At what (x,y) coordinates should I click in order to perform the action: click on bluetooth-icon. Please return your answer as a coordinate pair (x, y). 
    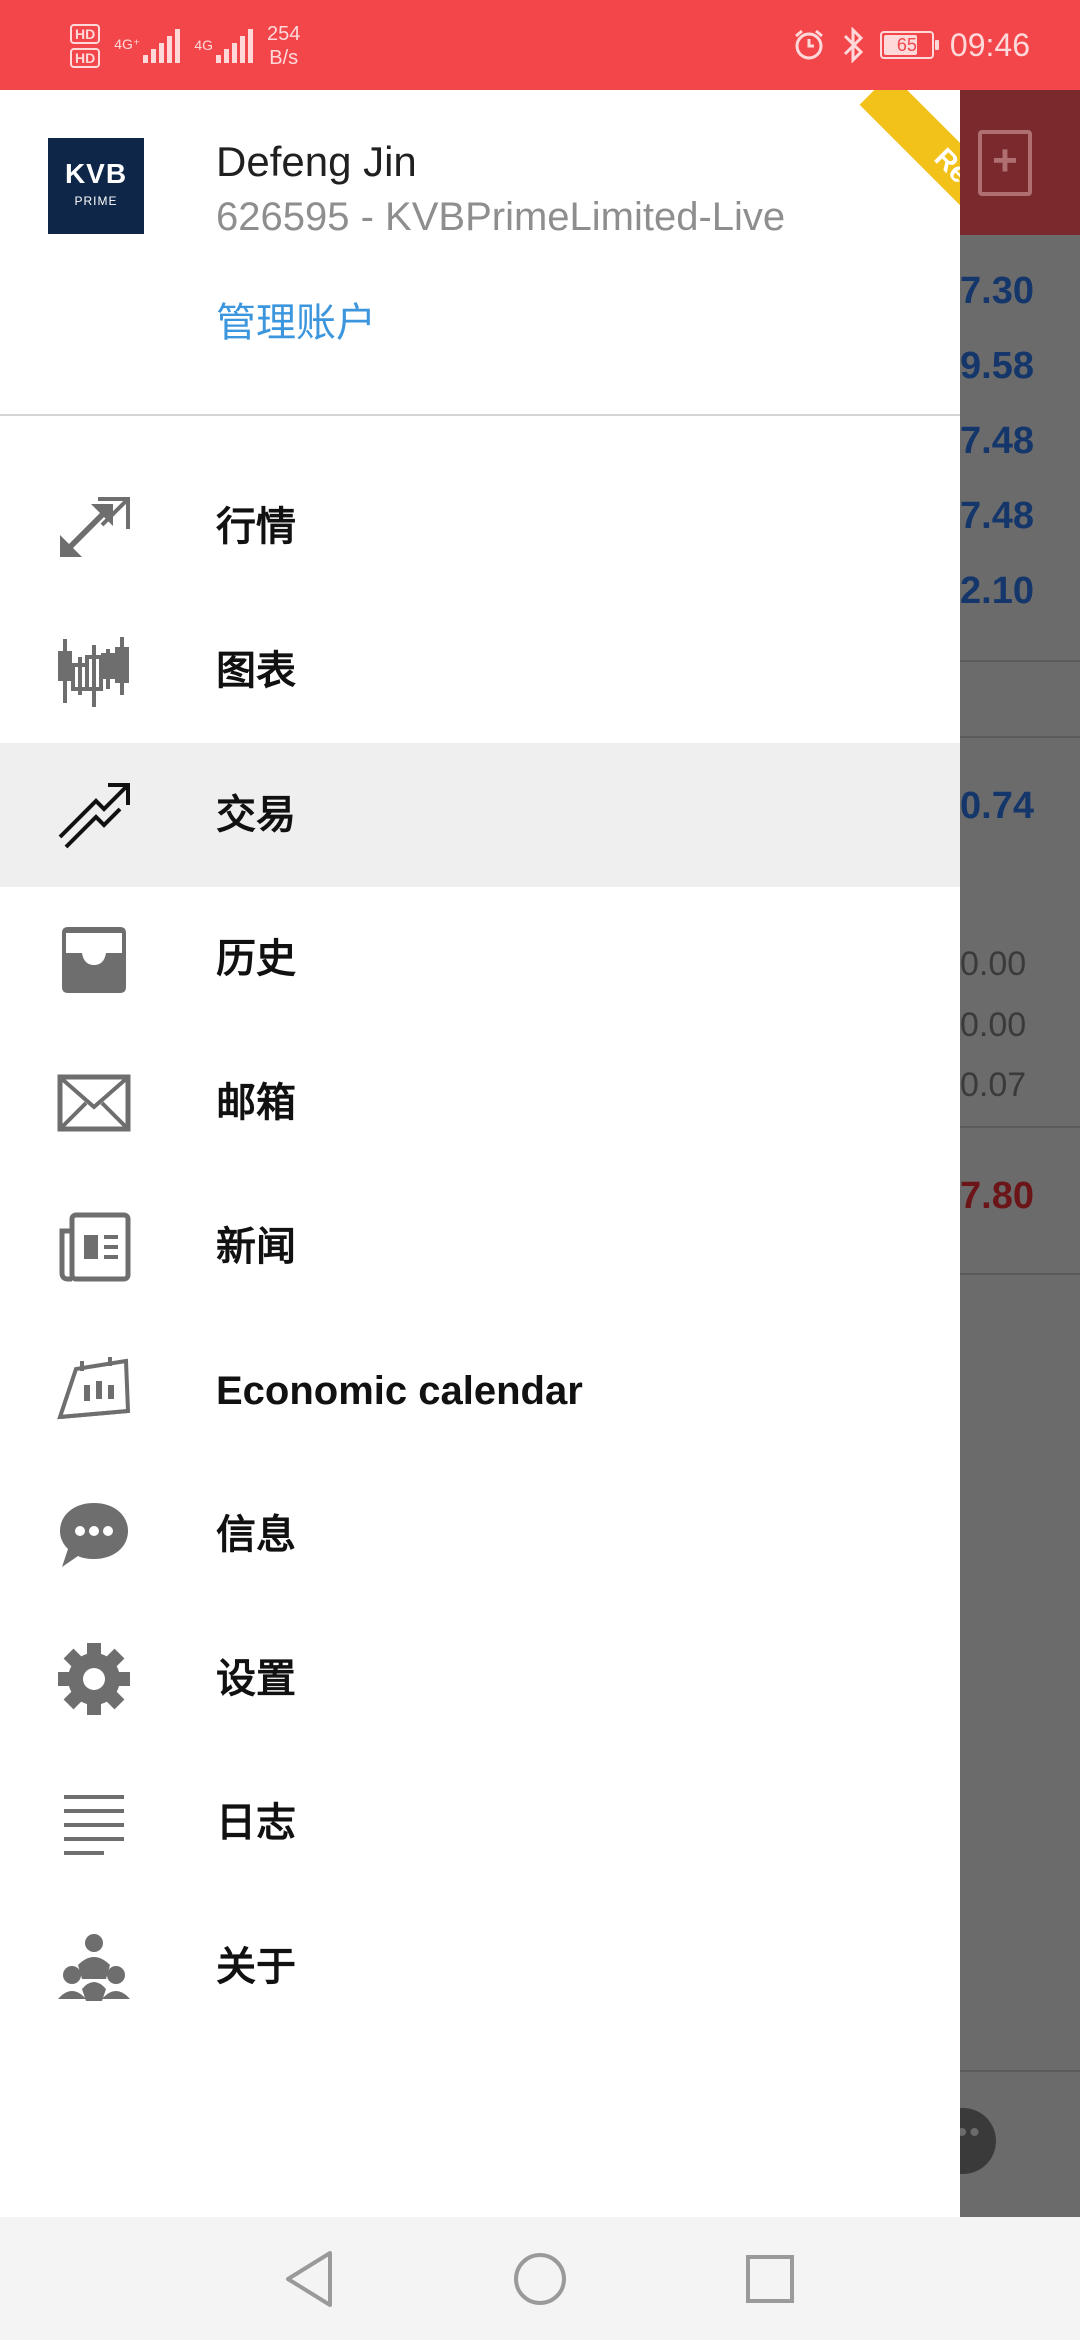
    Looking at the image, I should click on (853, 45).